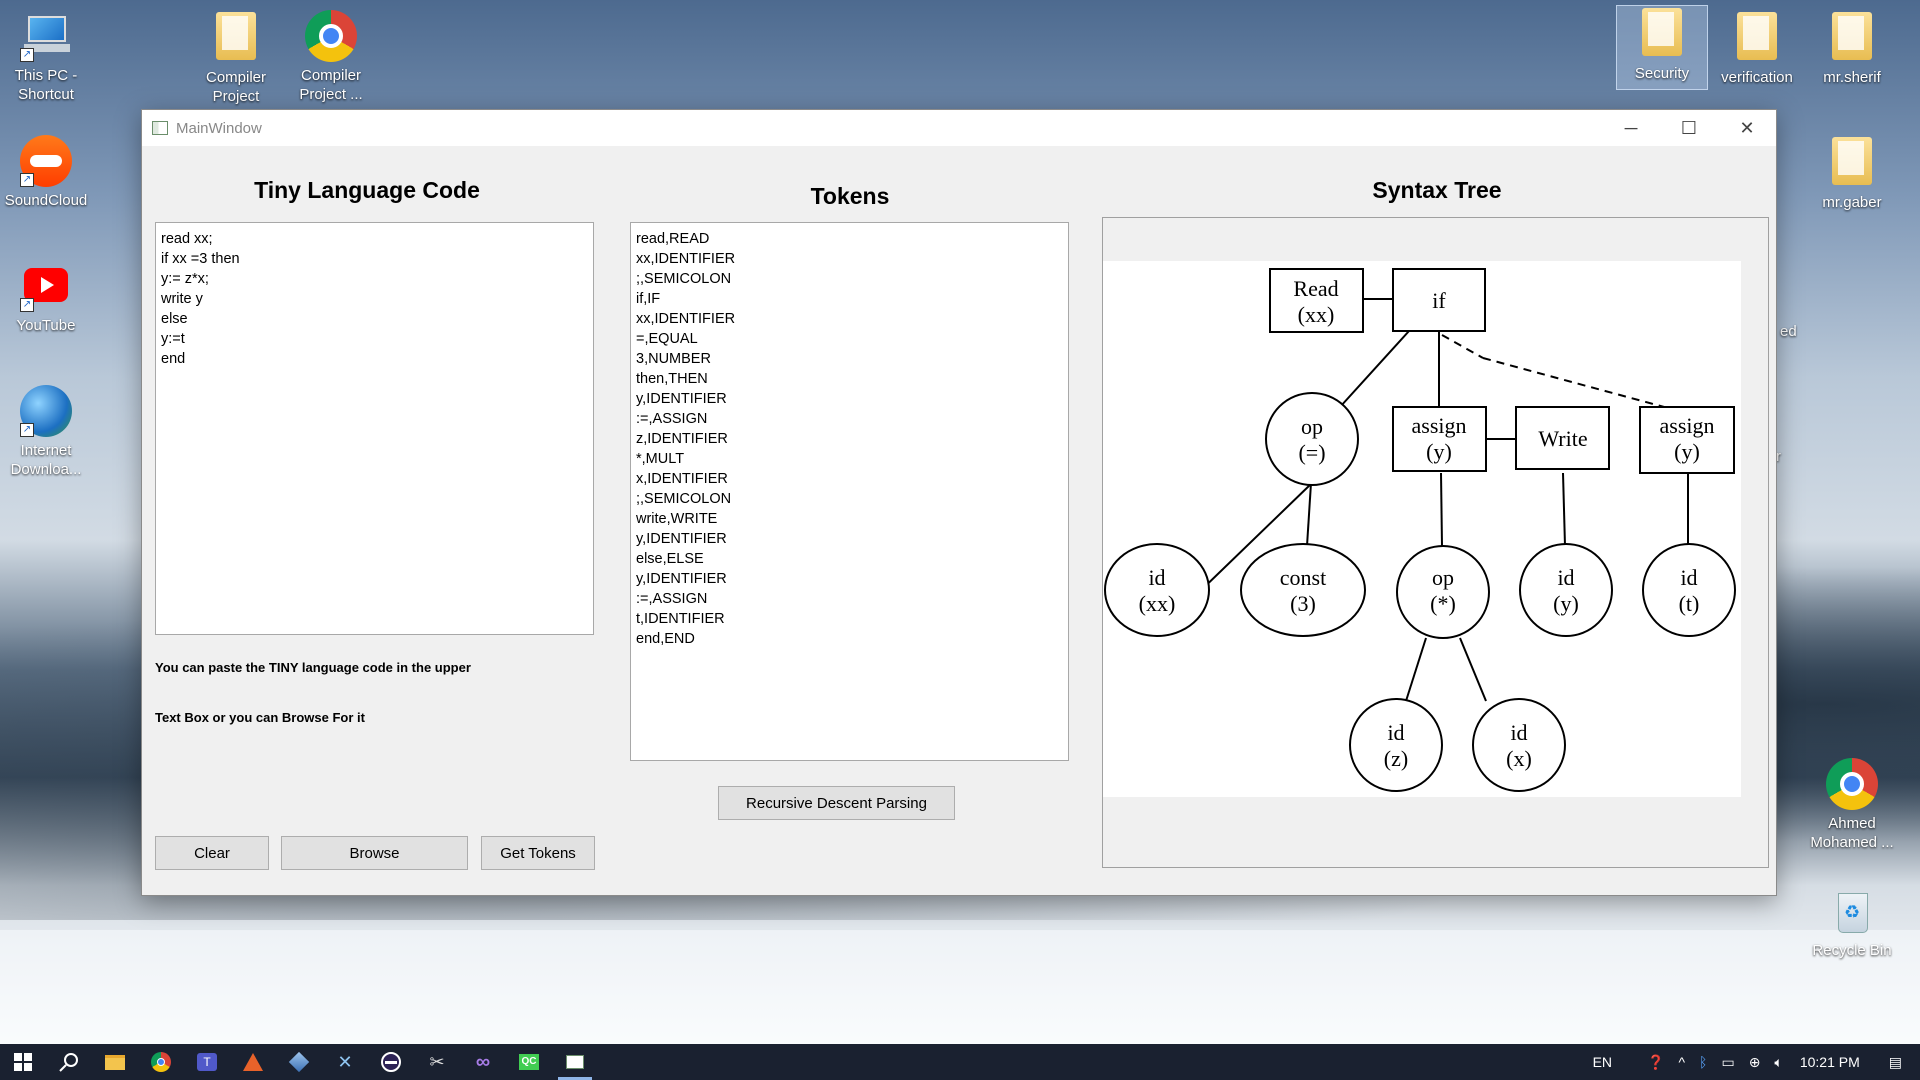 The width and height of the screenshot is (1920, 1080). What do you see at coordinates (1689, 603) in the screenshot?
I see `tree-node-id-t-arg: (t)` at bounding box center [1689, 603].